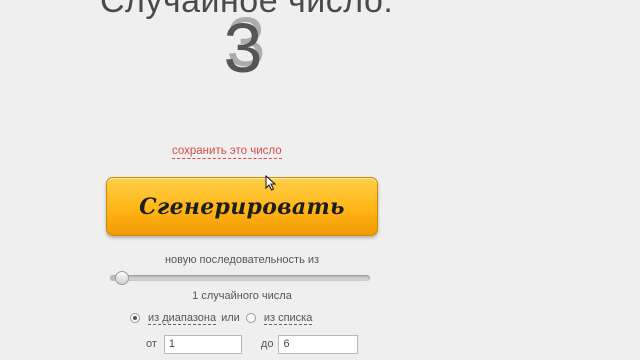  I want to click on save-number-link: сохранить это число, so click(227, 152).